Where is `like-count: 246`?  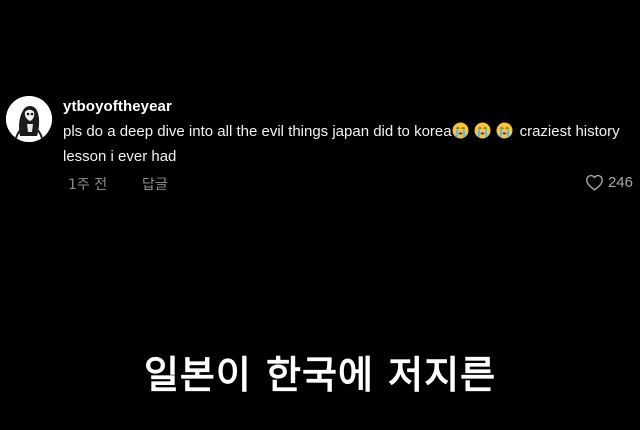 like-count: 246 is located at coordinates (620, 182).